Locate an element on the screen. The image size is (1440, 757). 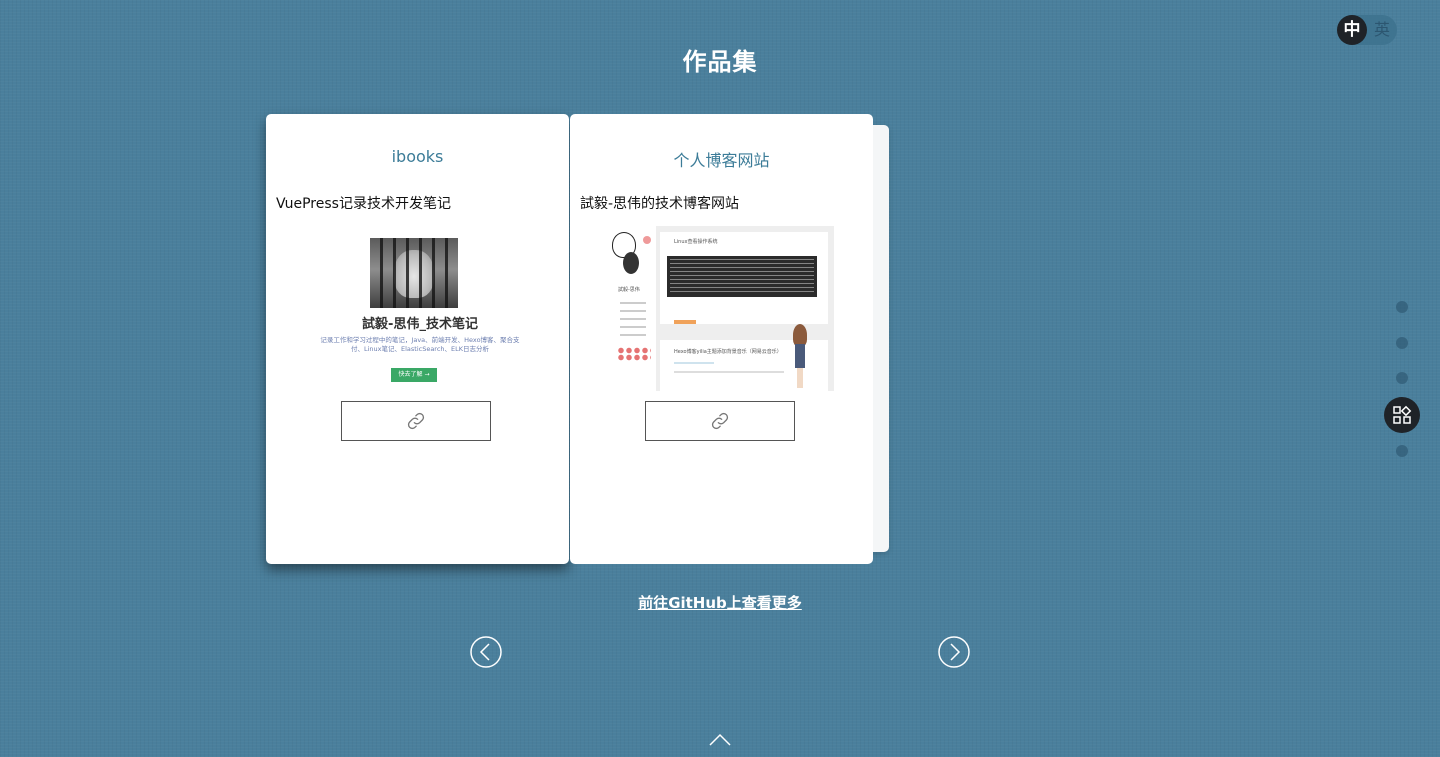
thumbnail-post-title: Linux查看操作系统 is located at coordinates (696, 242).